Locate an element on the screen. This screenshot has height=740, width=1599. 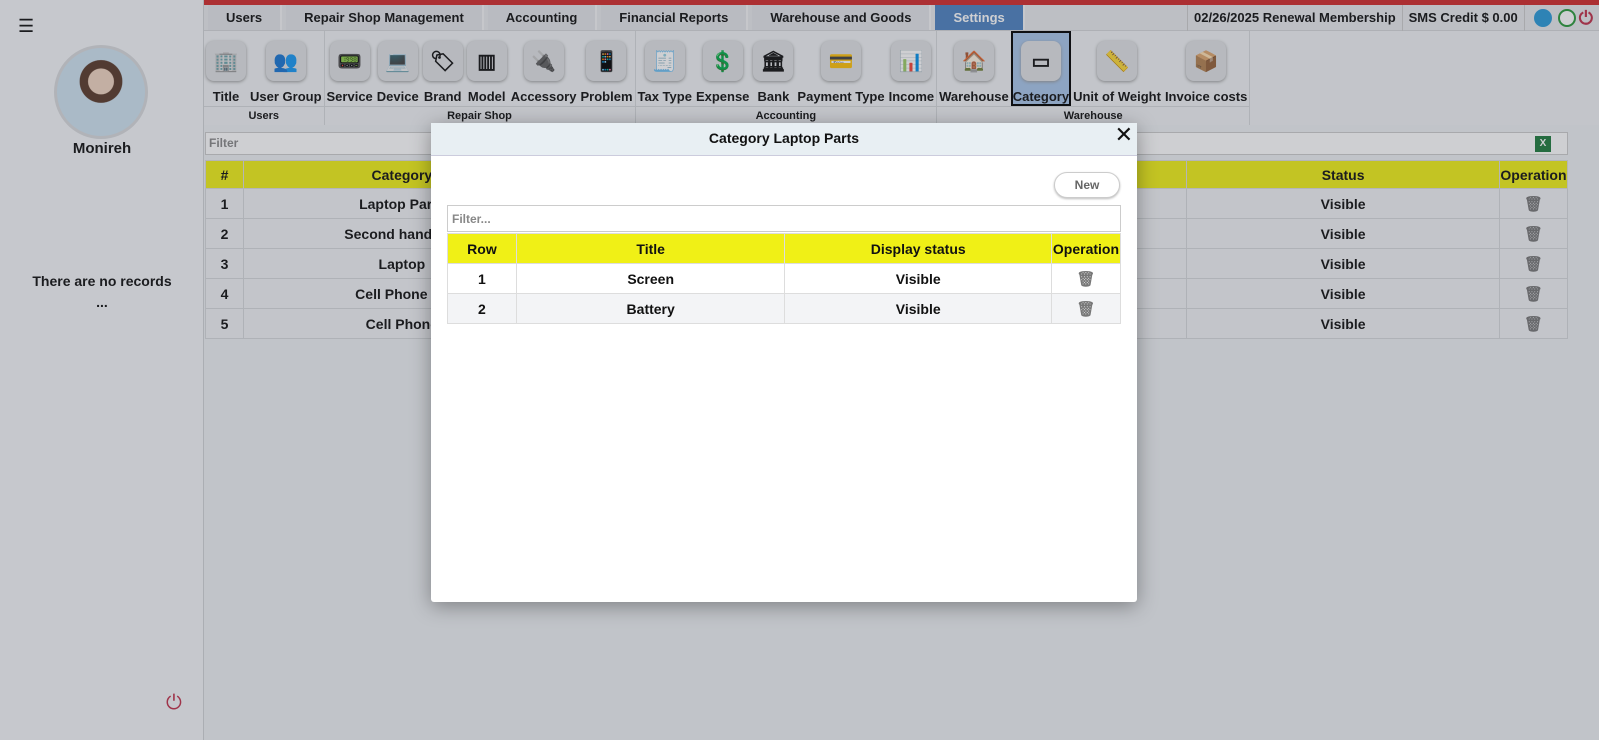
column-header: Row is located at coordinates (482, 248).